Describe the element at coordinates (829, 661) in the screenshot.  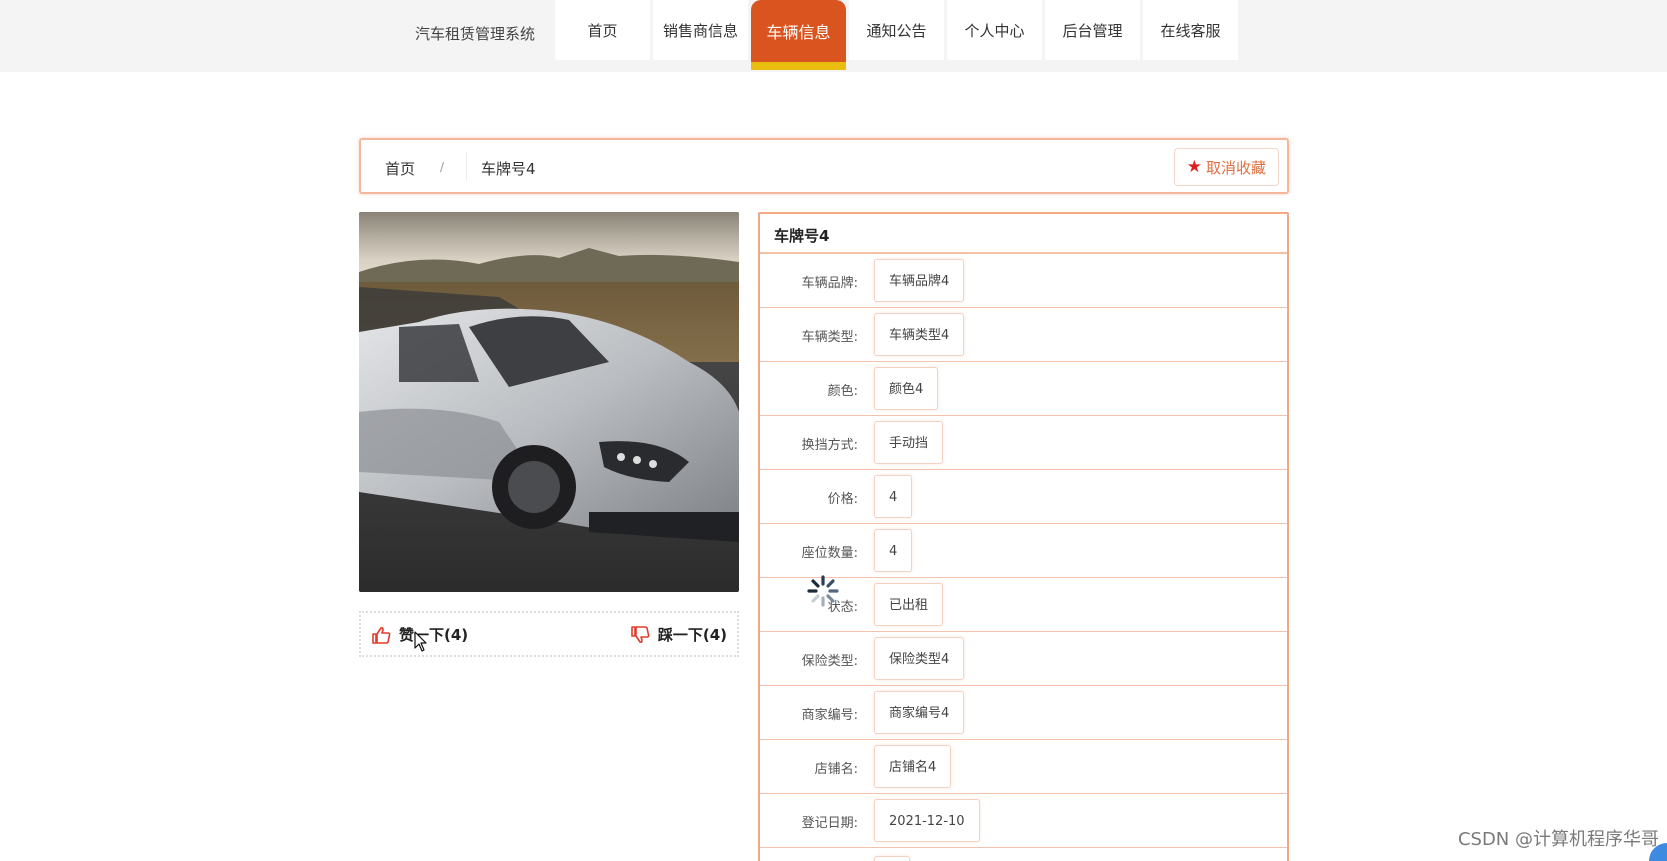
I see `row-label: 保险类型:` at that location.